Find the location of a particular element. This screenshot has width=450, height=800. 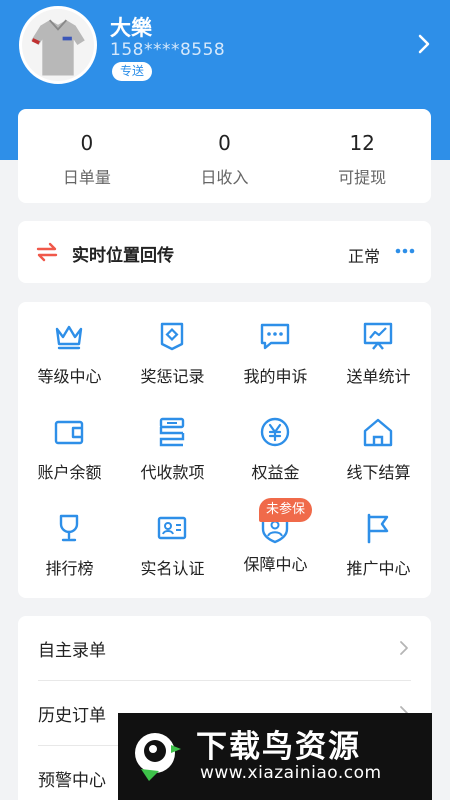

crown-icon is located at coordinates (69, 337).